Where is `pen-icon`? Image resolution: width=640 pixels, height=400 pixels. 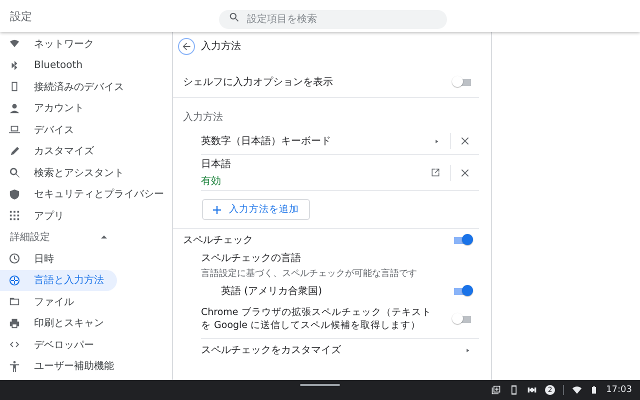 pen-icon is located at coordinates (14, 151).